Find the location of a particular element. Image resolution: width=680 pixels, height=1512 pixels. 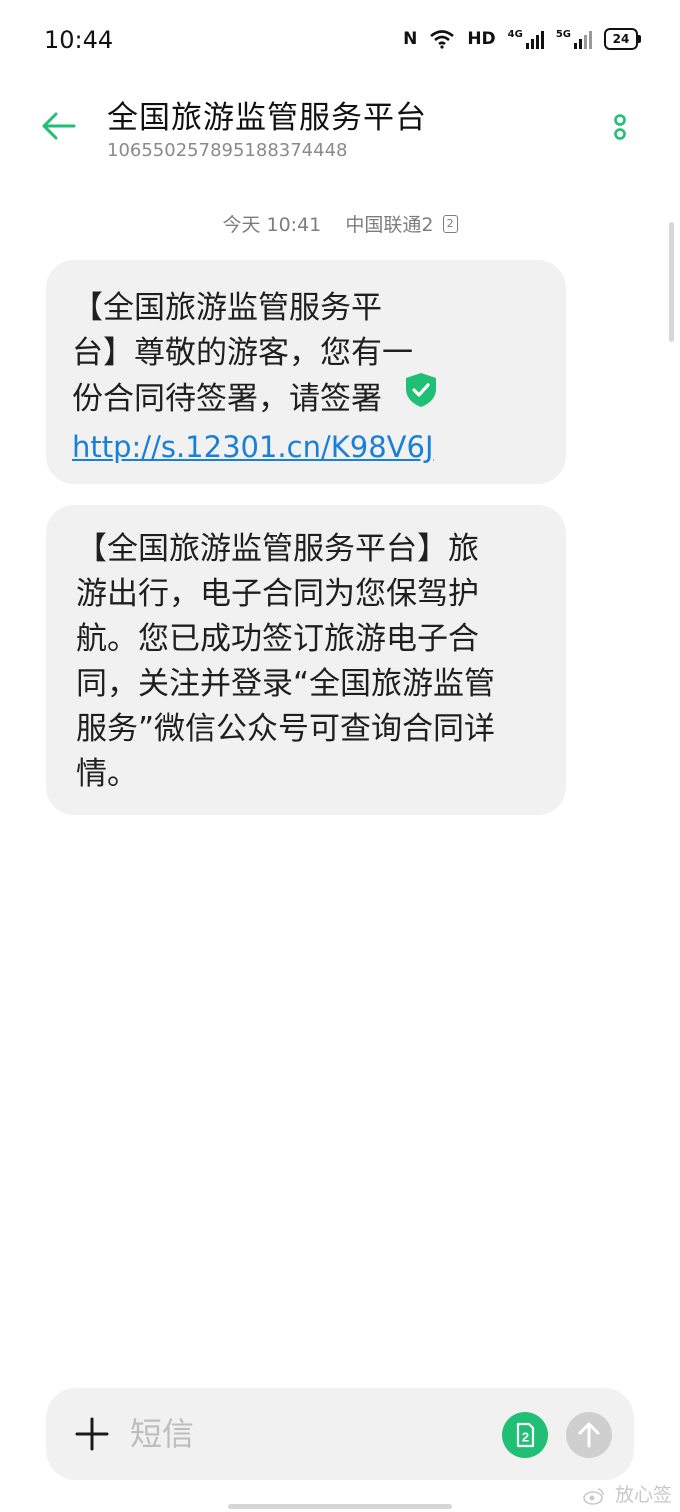

back-arrow-icon is located at coordinates (59, 126).